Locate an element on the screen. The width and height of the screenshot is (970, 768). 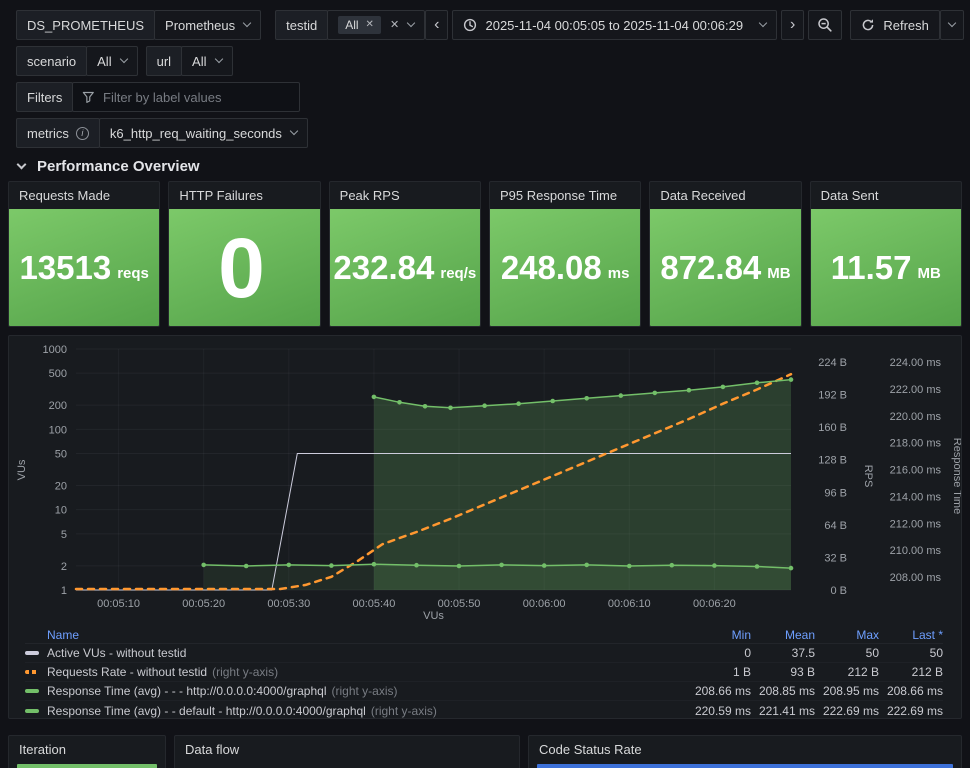
legend-col-name: Name is located at coordinates (52, 635).